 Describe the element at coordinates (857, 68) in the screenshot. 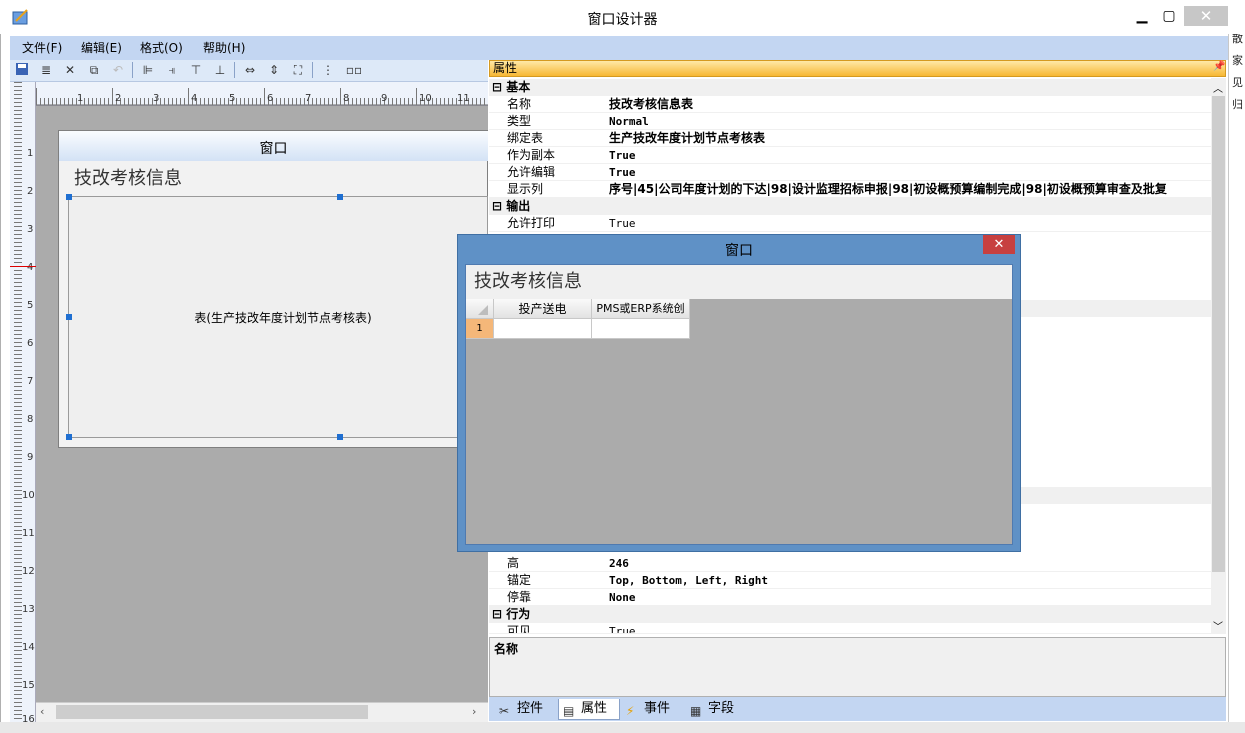

I see `properties-panel-header: 属性` at that location.